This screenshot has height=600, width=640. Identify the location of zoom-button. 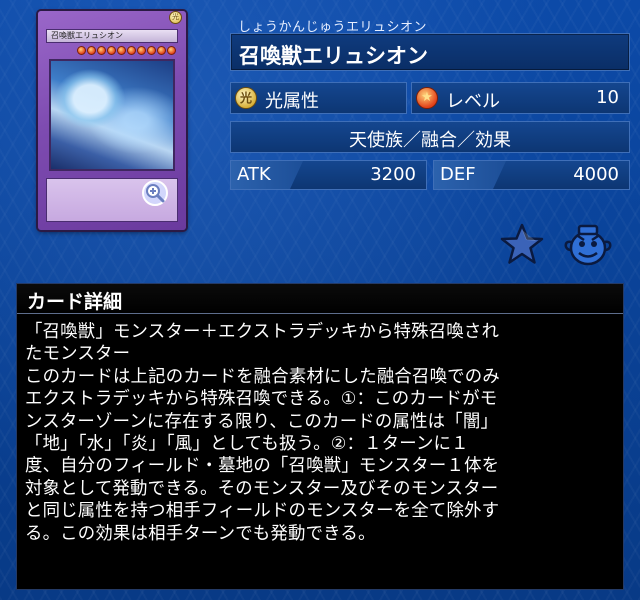
(155, 193).